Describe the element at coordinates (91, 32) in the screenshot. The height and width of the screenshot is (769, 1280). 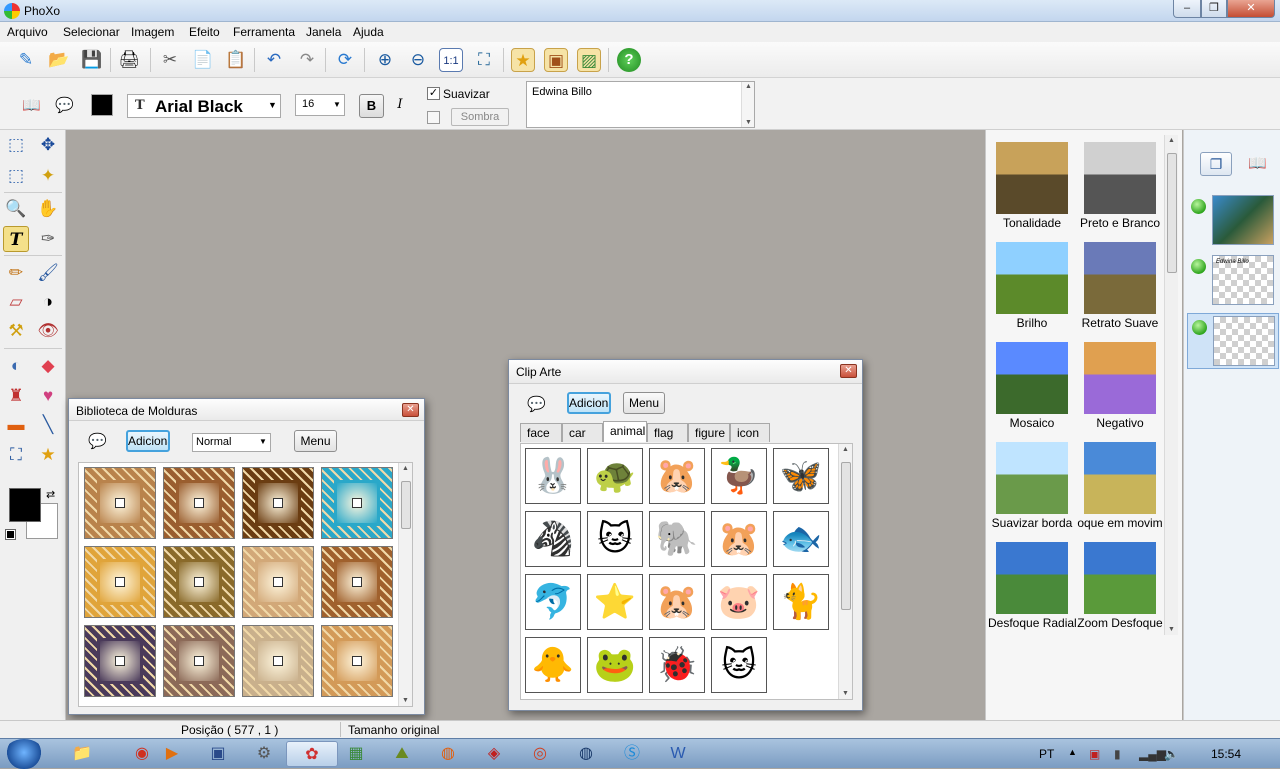
I see `menu-selecionar: Selecionar` at that location.